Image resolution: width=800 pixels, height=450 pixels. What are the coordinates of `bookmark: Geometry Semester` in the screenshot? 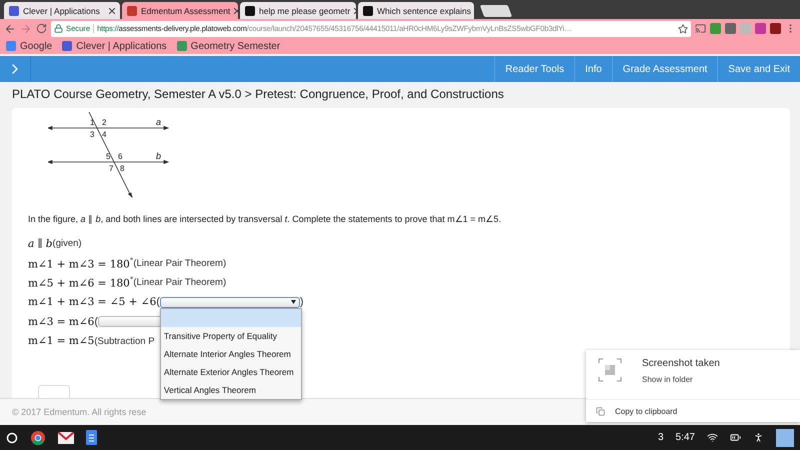 It's located at (228, 46).